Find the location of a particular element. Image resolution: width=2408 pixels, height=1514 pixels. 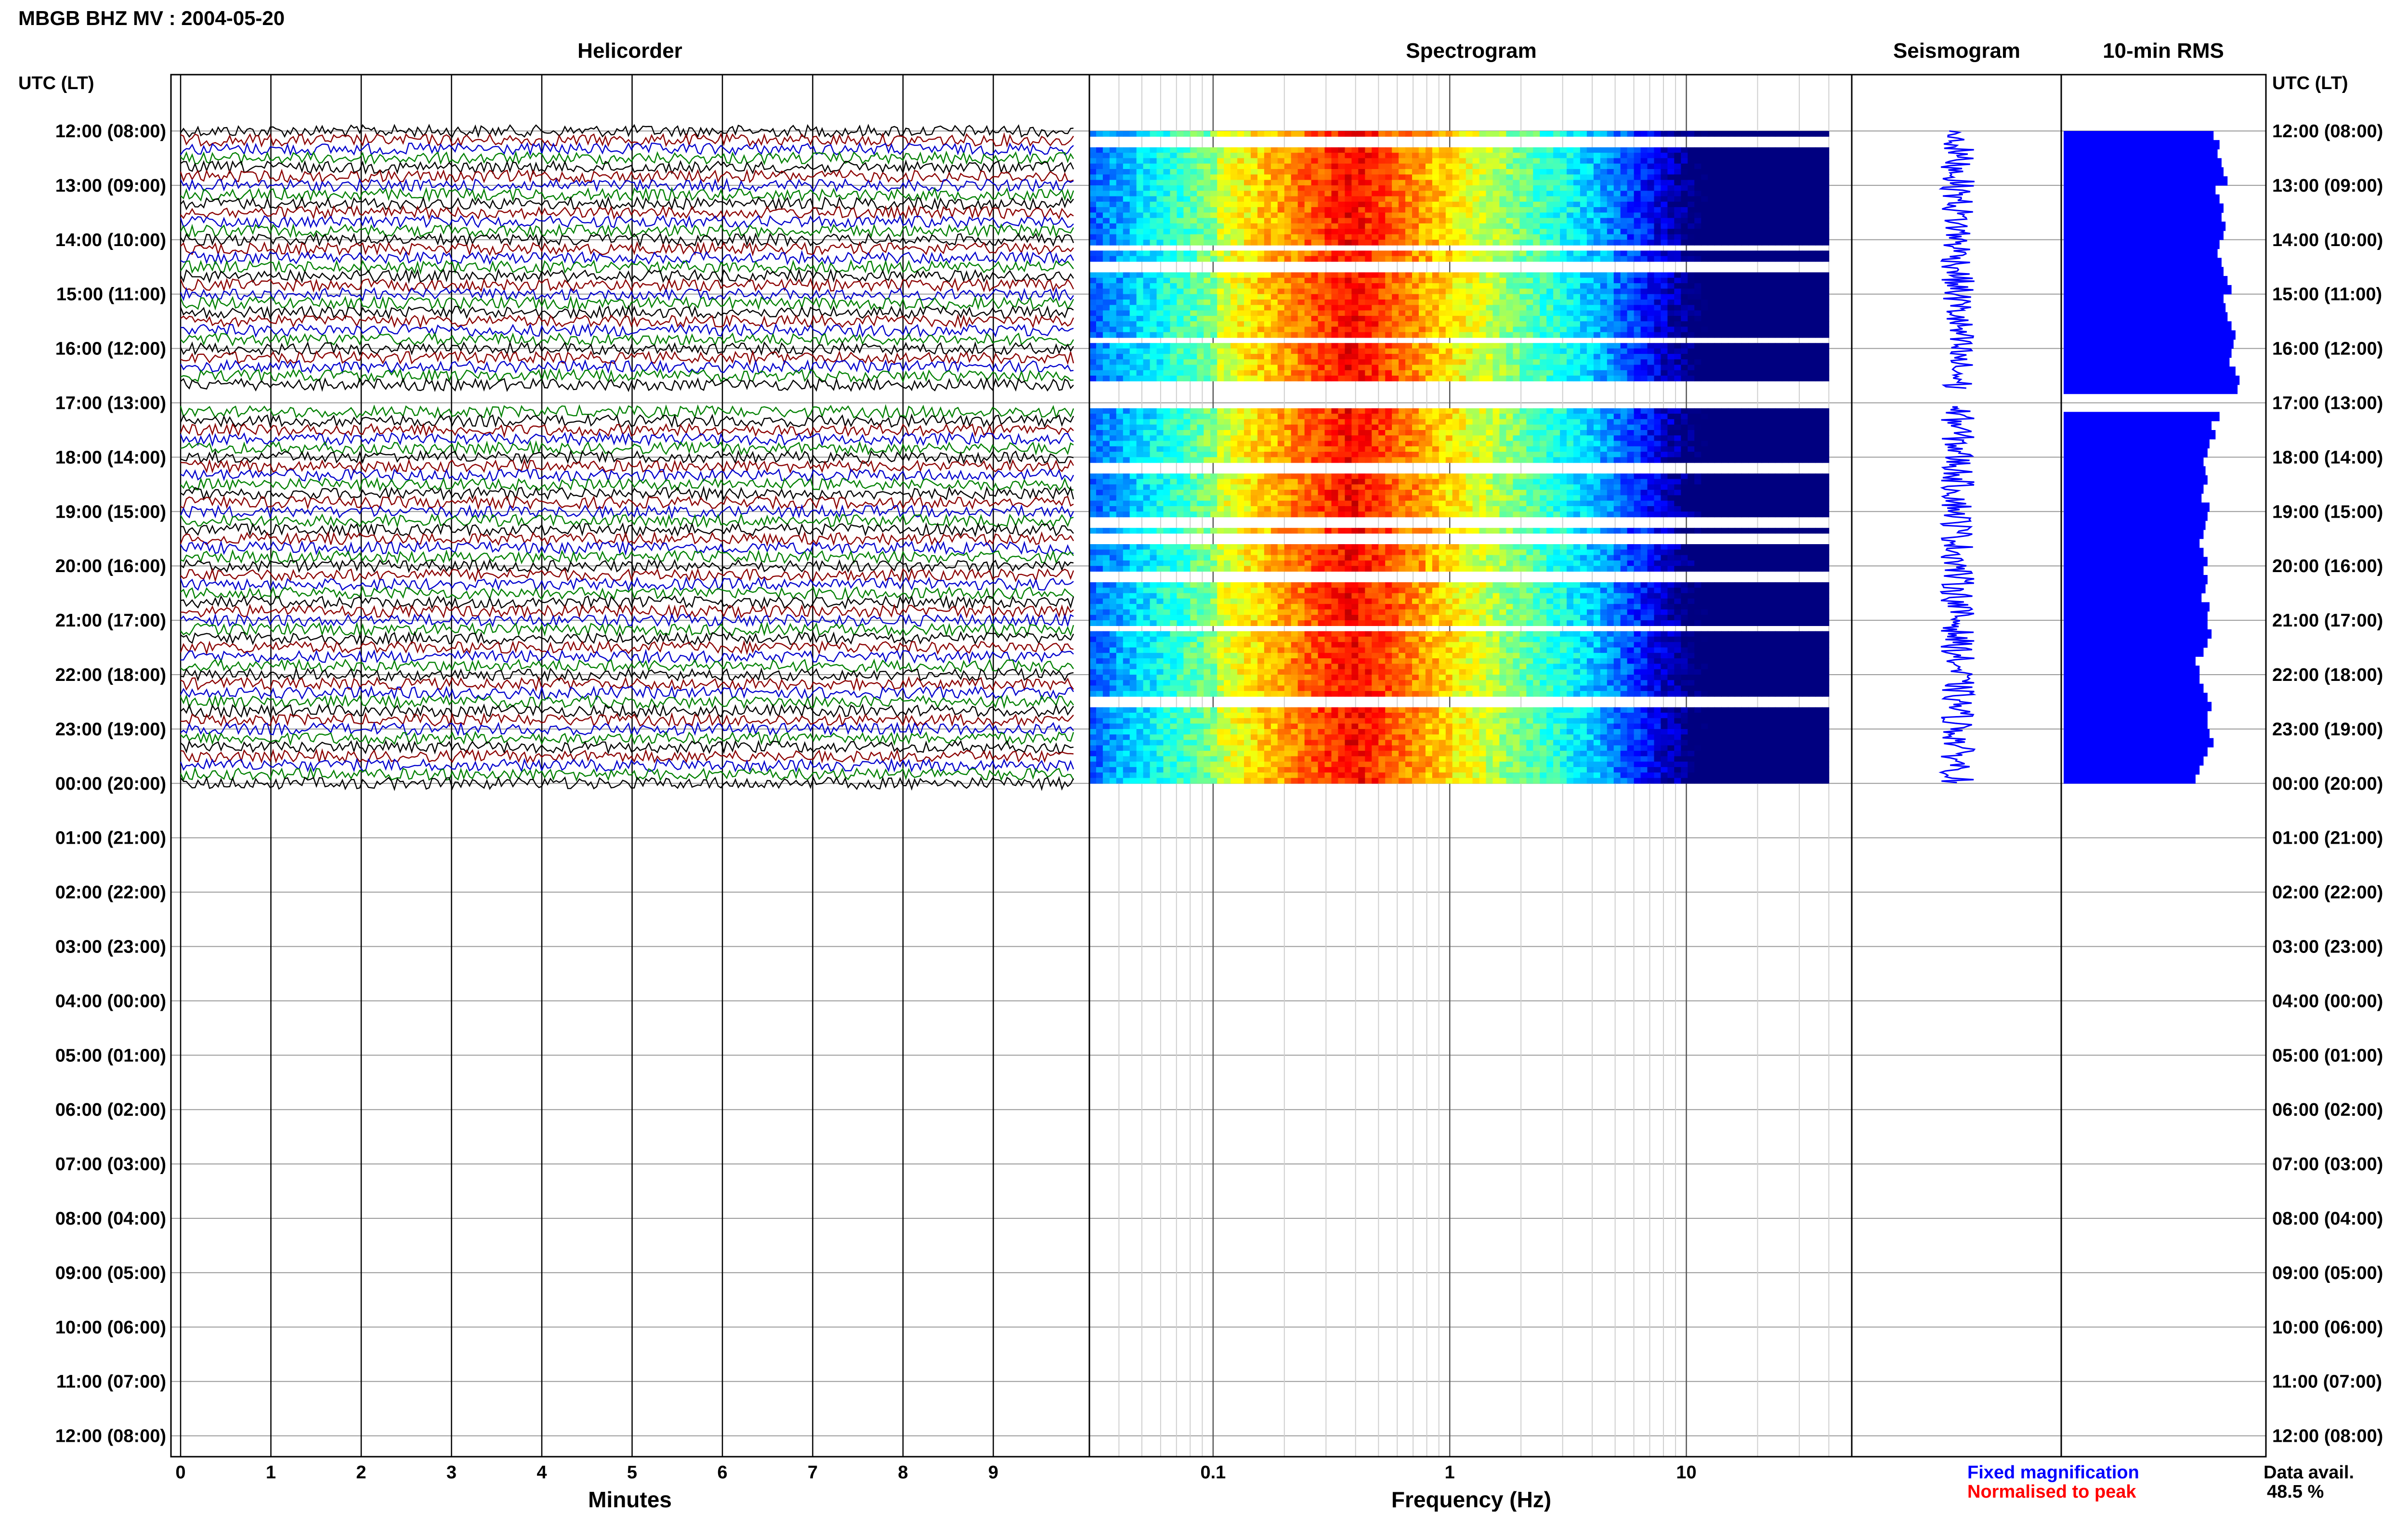

helicorder-trace-line is located at coordinates (627, 611).